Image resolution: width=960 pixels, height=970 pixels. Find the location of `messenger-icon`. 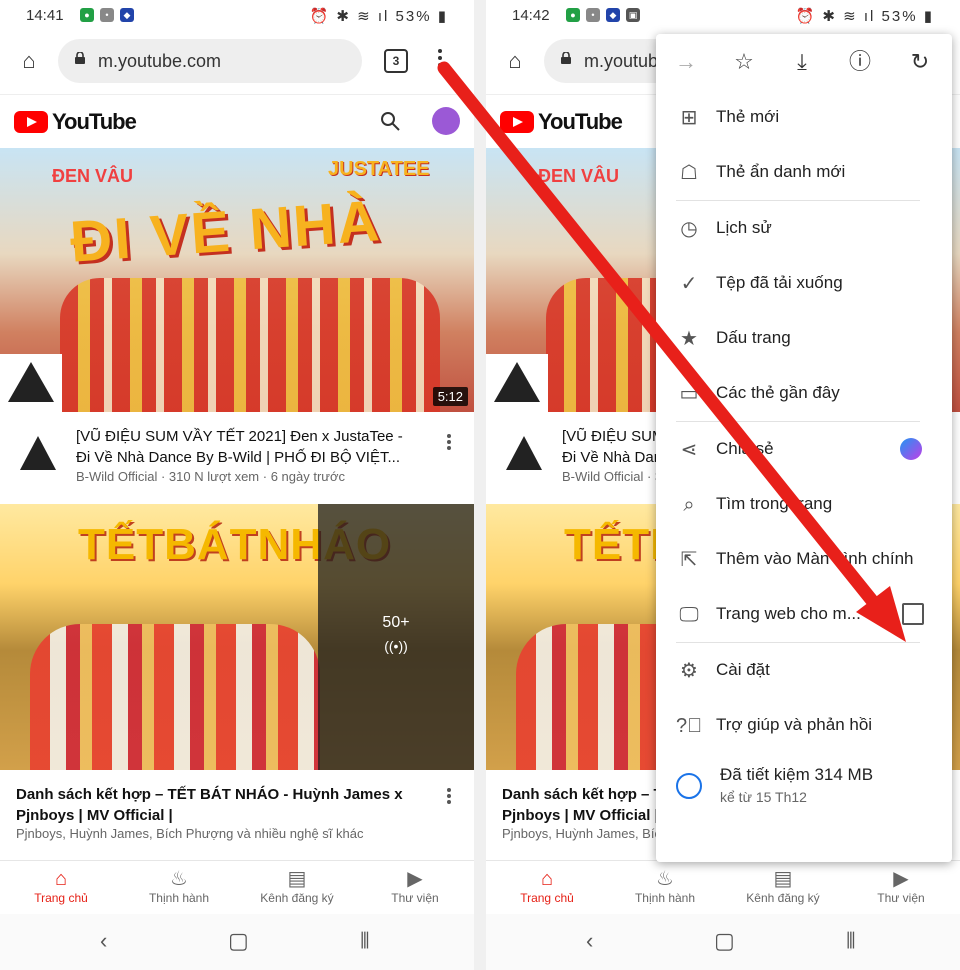

messenger-icon is located at coordinates (911, 449).